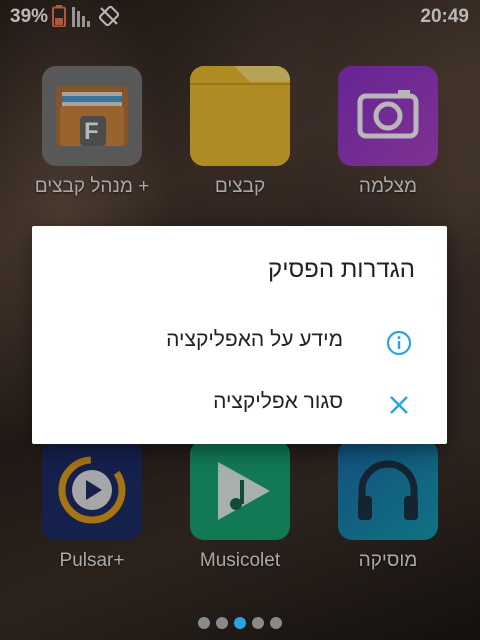 Image resolution: width=480 pixels, height=640 pixels. I want to click on menu-item-close-app: סגור אפליקציה, so click(239, 404).